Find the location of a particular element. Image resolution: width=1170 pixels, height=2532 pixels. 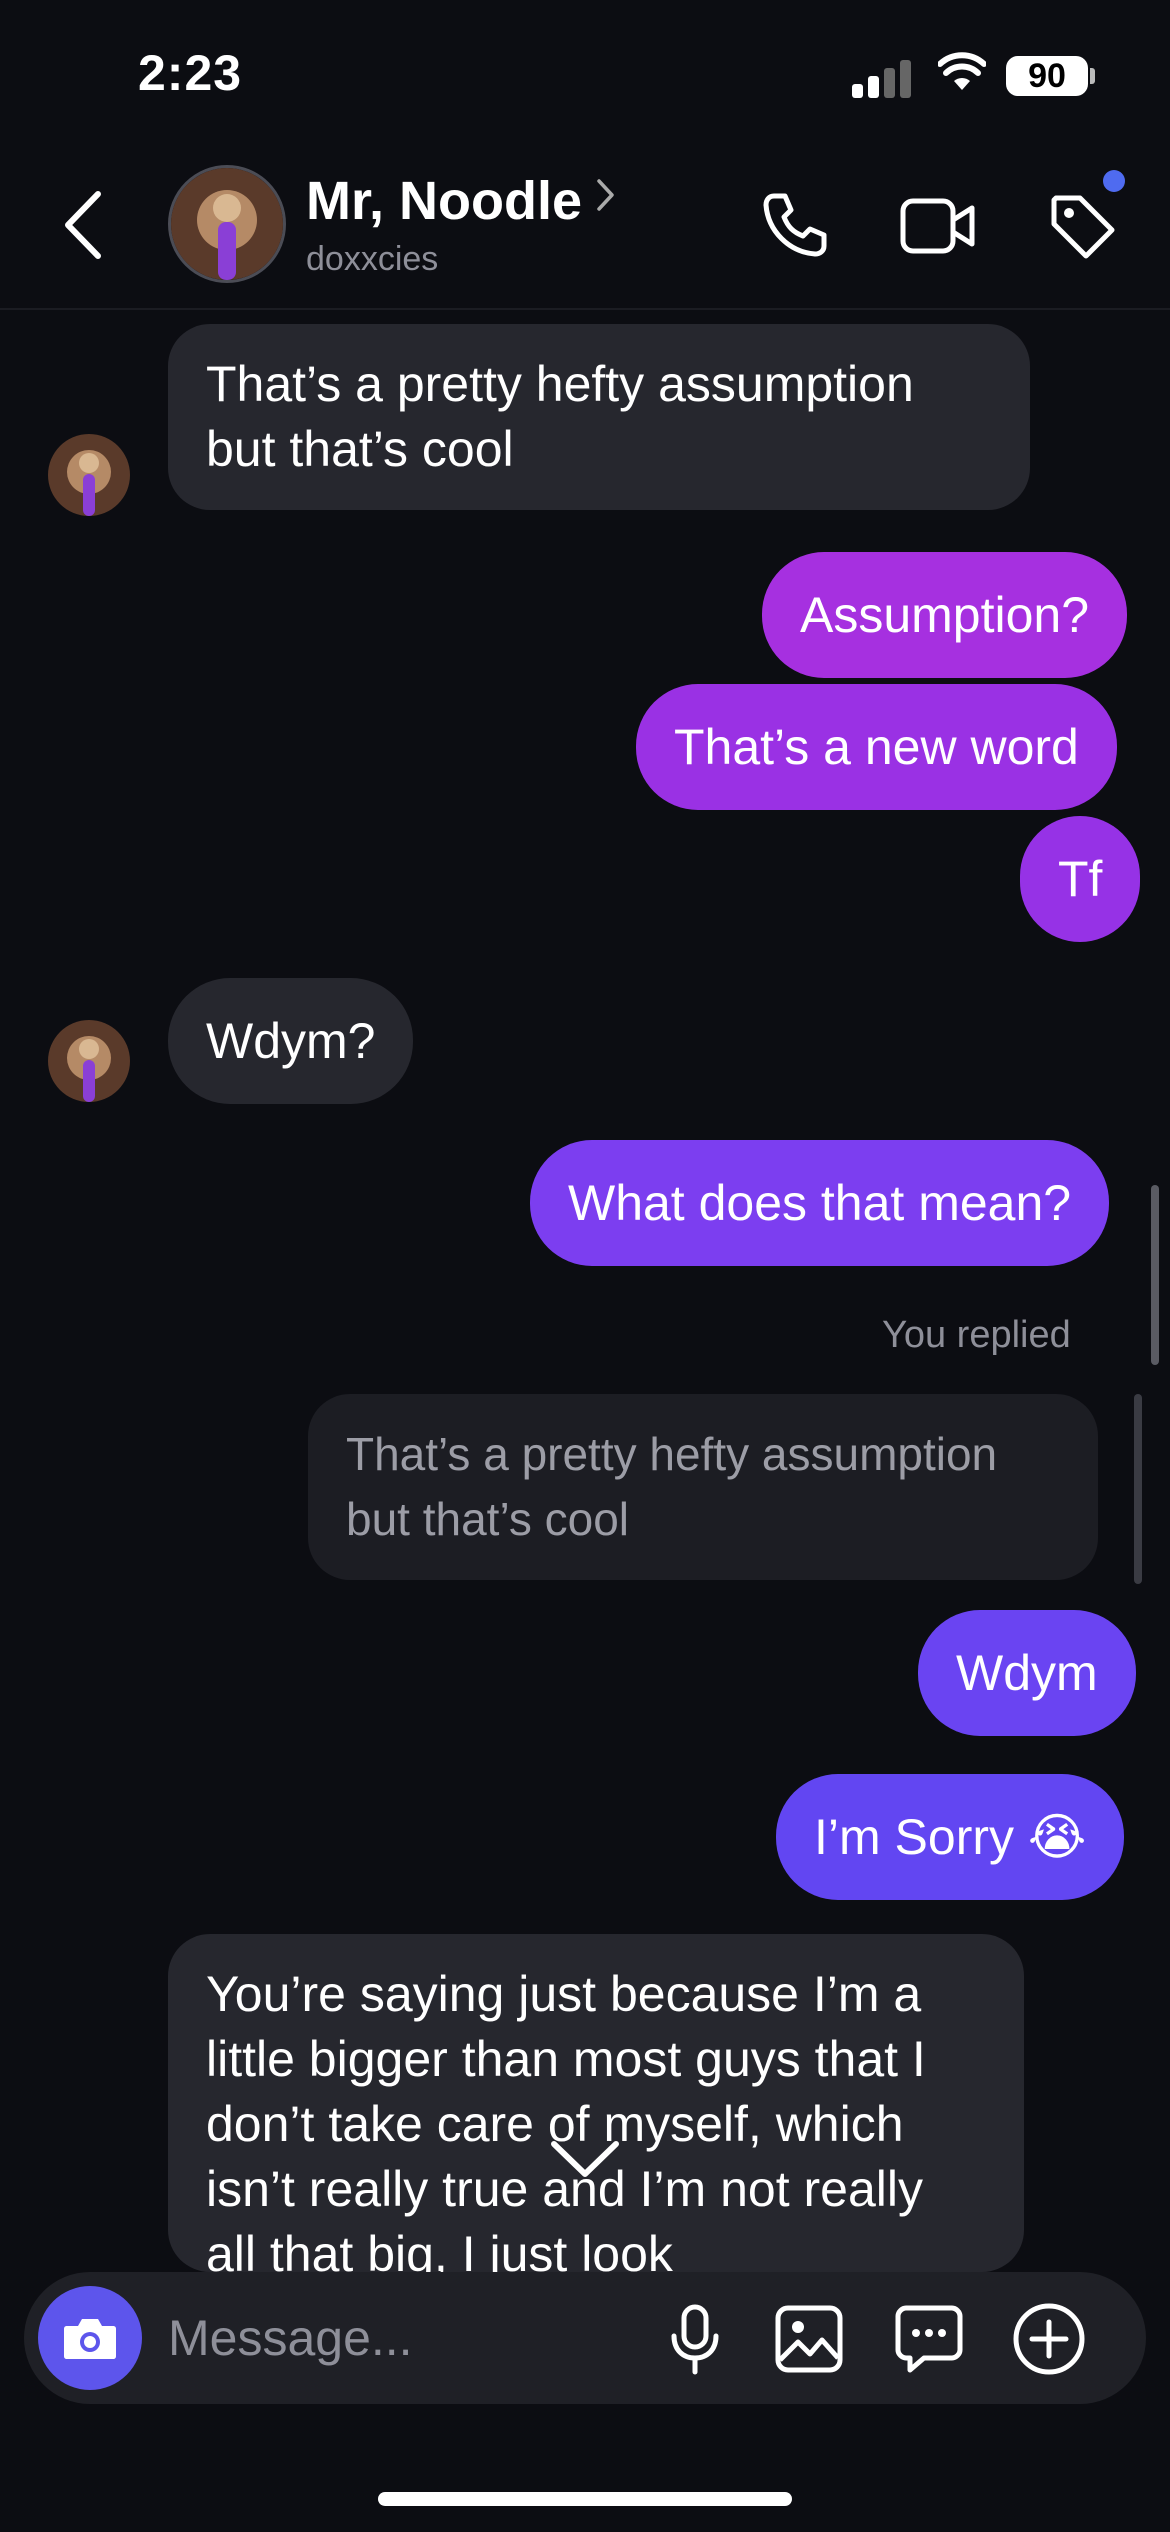

chevron-down-icon is located at coordinates (585, 2159).